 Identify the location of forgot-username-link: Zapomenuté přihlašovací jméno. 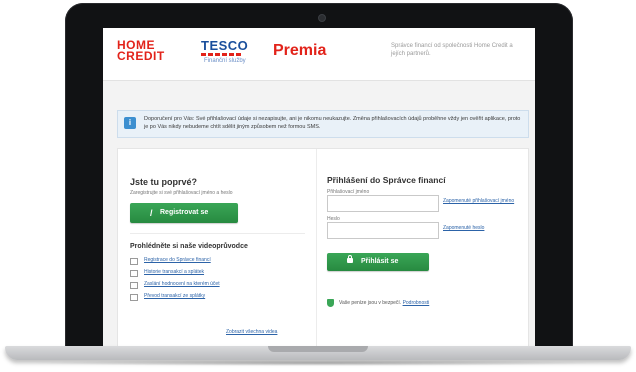
(478, 201).